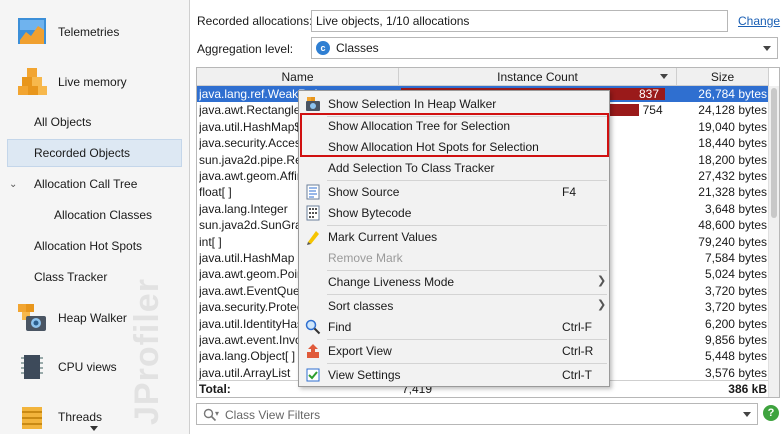 The image size is (784, 434). What do you see at coordinates (519, 21) in the screenshot?
I see `recorded-allocations-field: Live objects, 1/10 allocations` at bounding box center [519, 21].